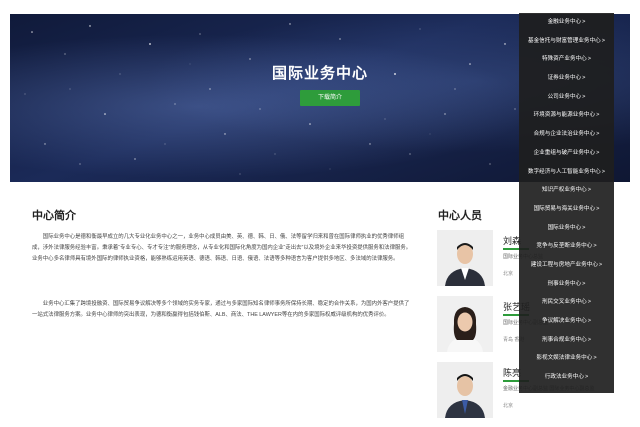  Describe the element at coordinates (566, 97) in the screenshot. I see `menu-item: 公司业务中心>` at that location.